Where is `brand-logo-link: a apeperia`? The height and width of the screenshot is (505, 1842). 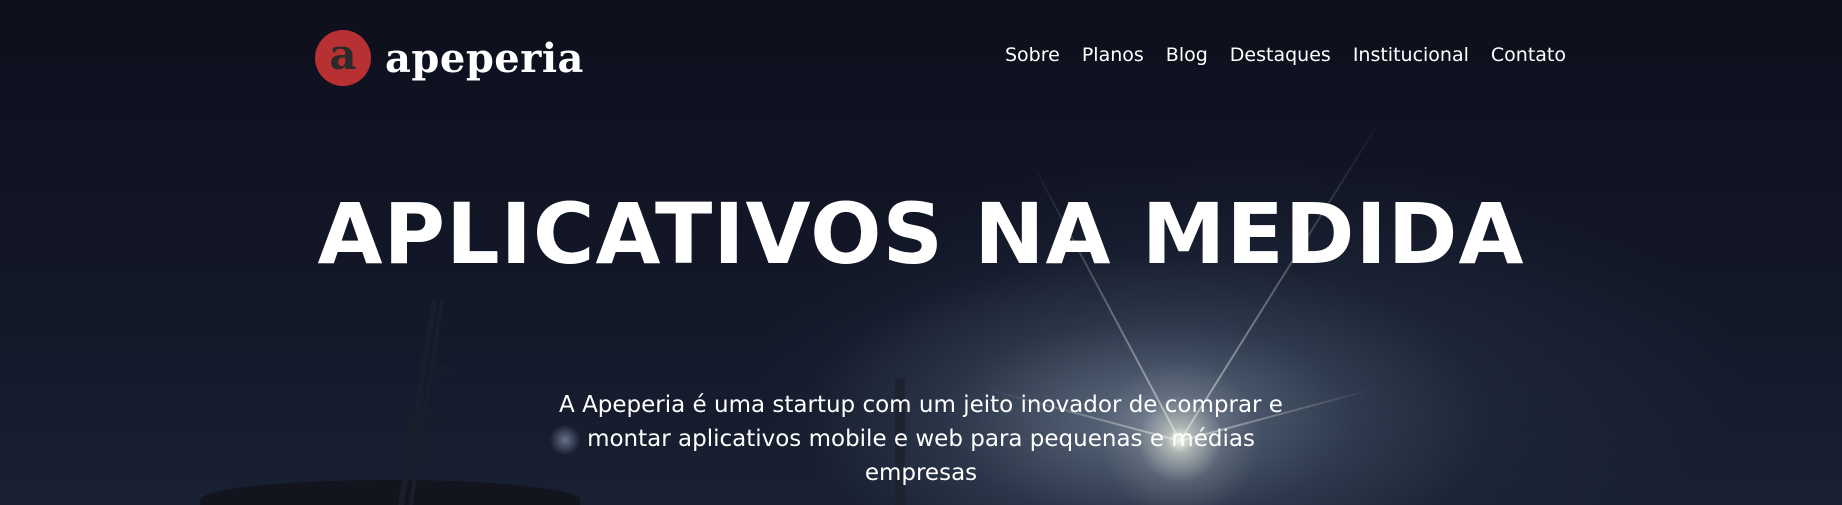 brand-logo-link: a apeperia is located at coordinates (449, 58).